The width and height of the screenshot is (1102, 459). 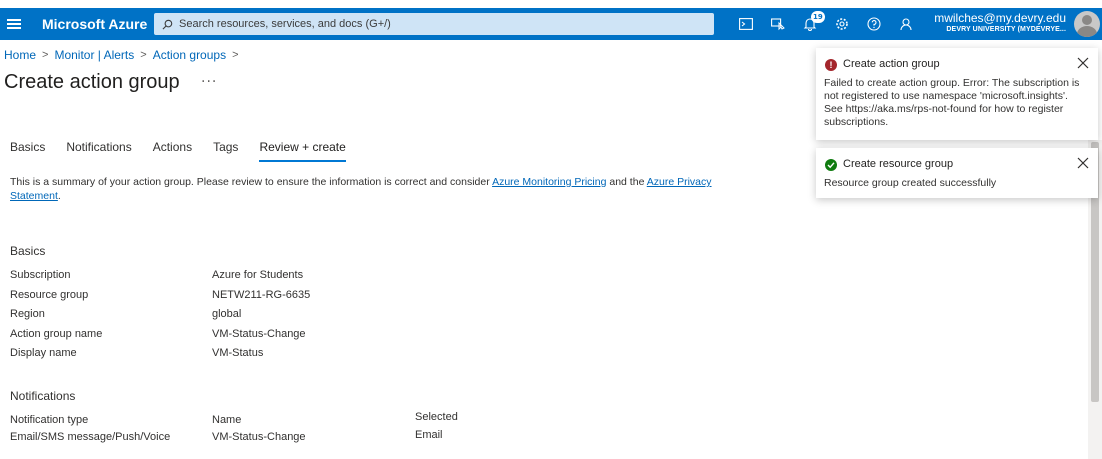 What do you see at coordinates (56, 334) in the screenshot?
I see `action-group-name-label: Action group name` at bounding box center [56, 334].